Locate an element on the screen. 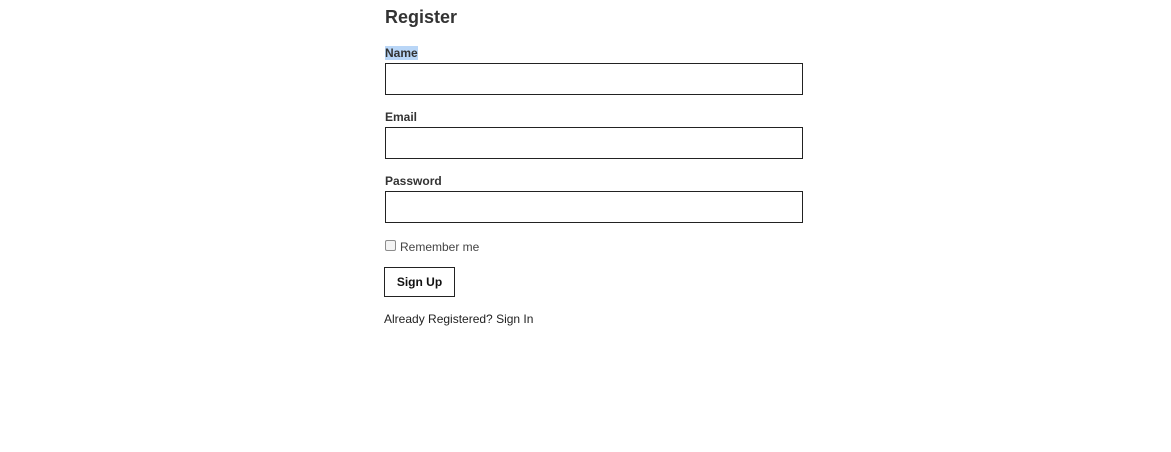 The image size is (1171, 452). already-registered-line: Already Registered? Sign In is located at coordinates (458, 319).